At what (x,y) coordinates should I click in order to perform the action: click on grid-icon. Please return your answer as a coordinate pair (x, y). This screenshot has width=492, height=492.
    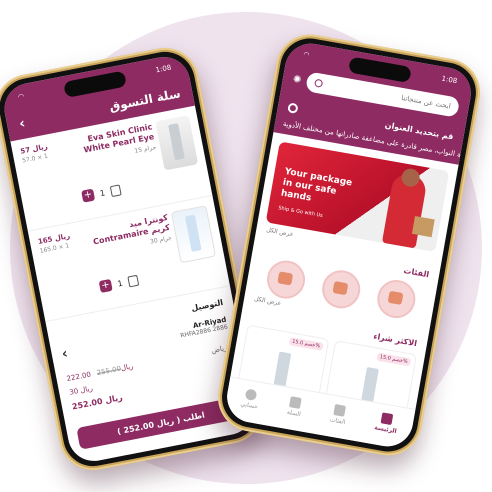
    Looking at the image, I should click on (339, 410).